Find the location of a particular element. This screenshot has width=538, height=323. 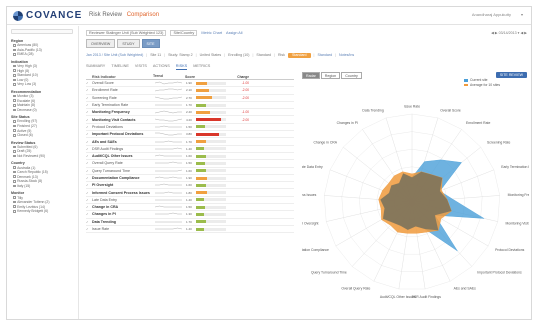

tab-visits: VISITS is located at coordinates (141, 67).